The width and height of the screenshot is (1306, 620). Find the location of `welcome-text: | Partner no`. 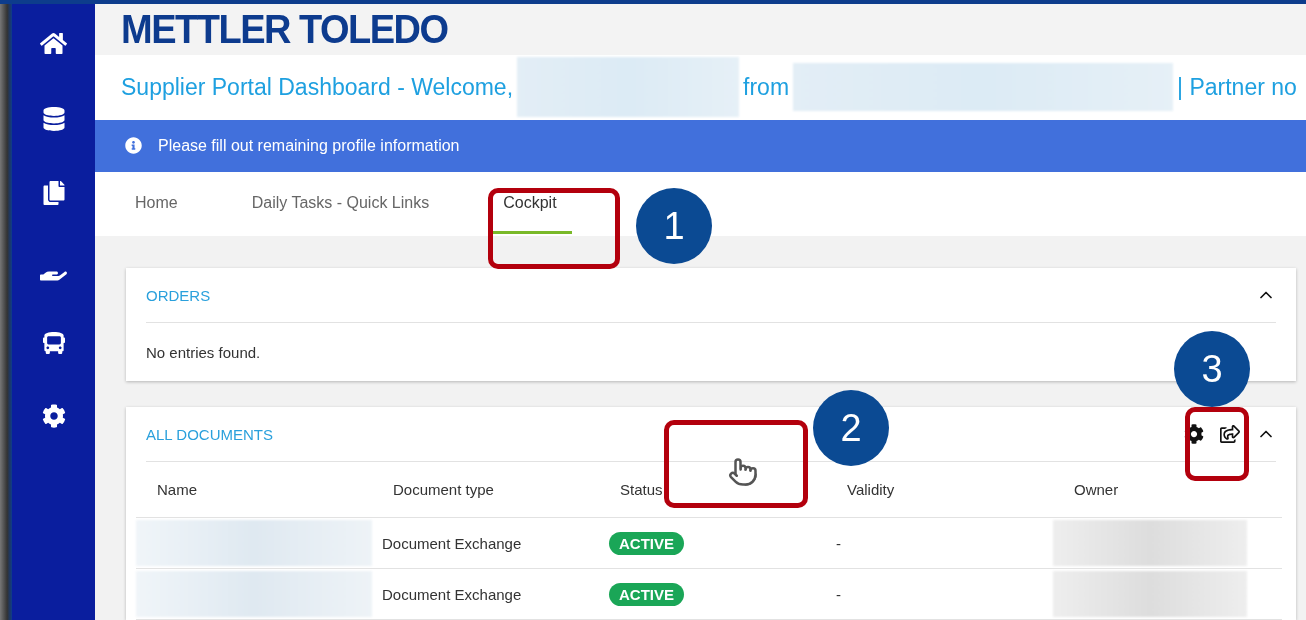

welcome-text: | Partner no is located at coordinates (1237, 87).